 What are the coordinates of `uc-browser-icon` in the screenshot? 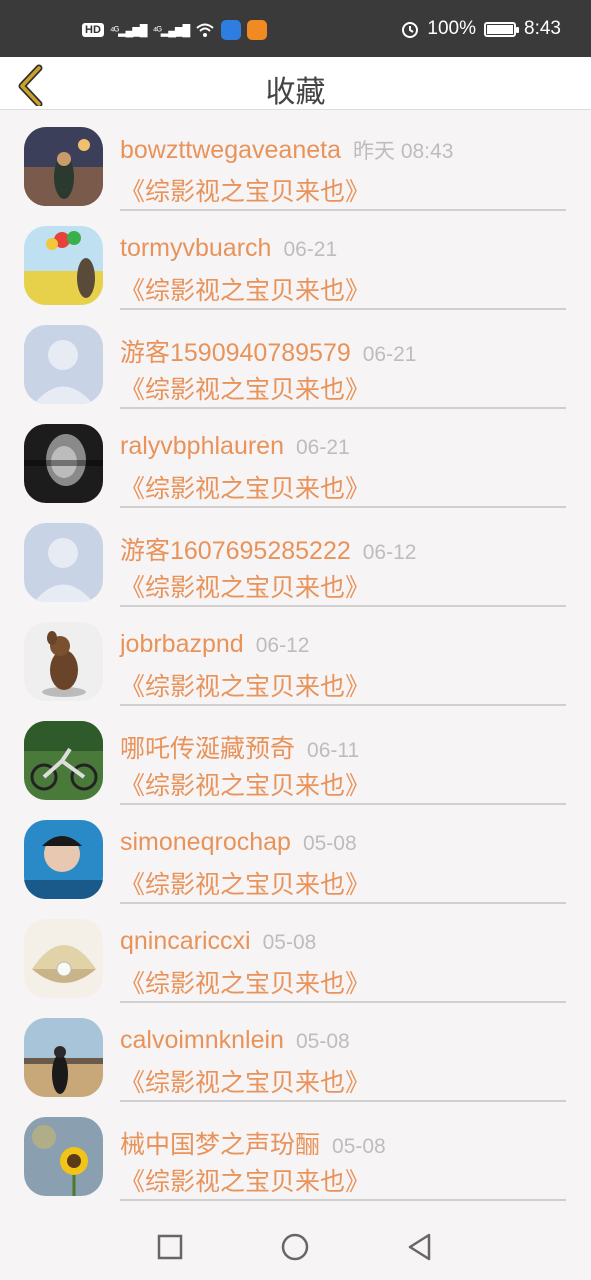 It's located at (257, 30).